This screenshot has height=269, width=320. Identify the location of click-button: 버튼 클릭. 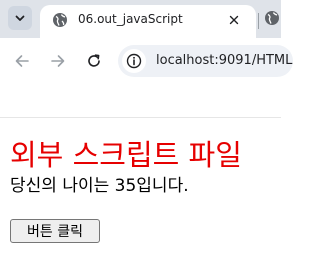
(55, 231).